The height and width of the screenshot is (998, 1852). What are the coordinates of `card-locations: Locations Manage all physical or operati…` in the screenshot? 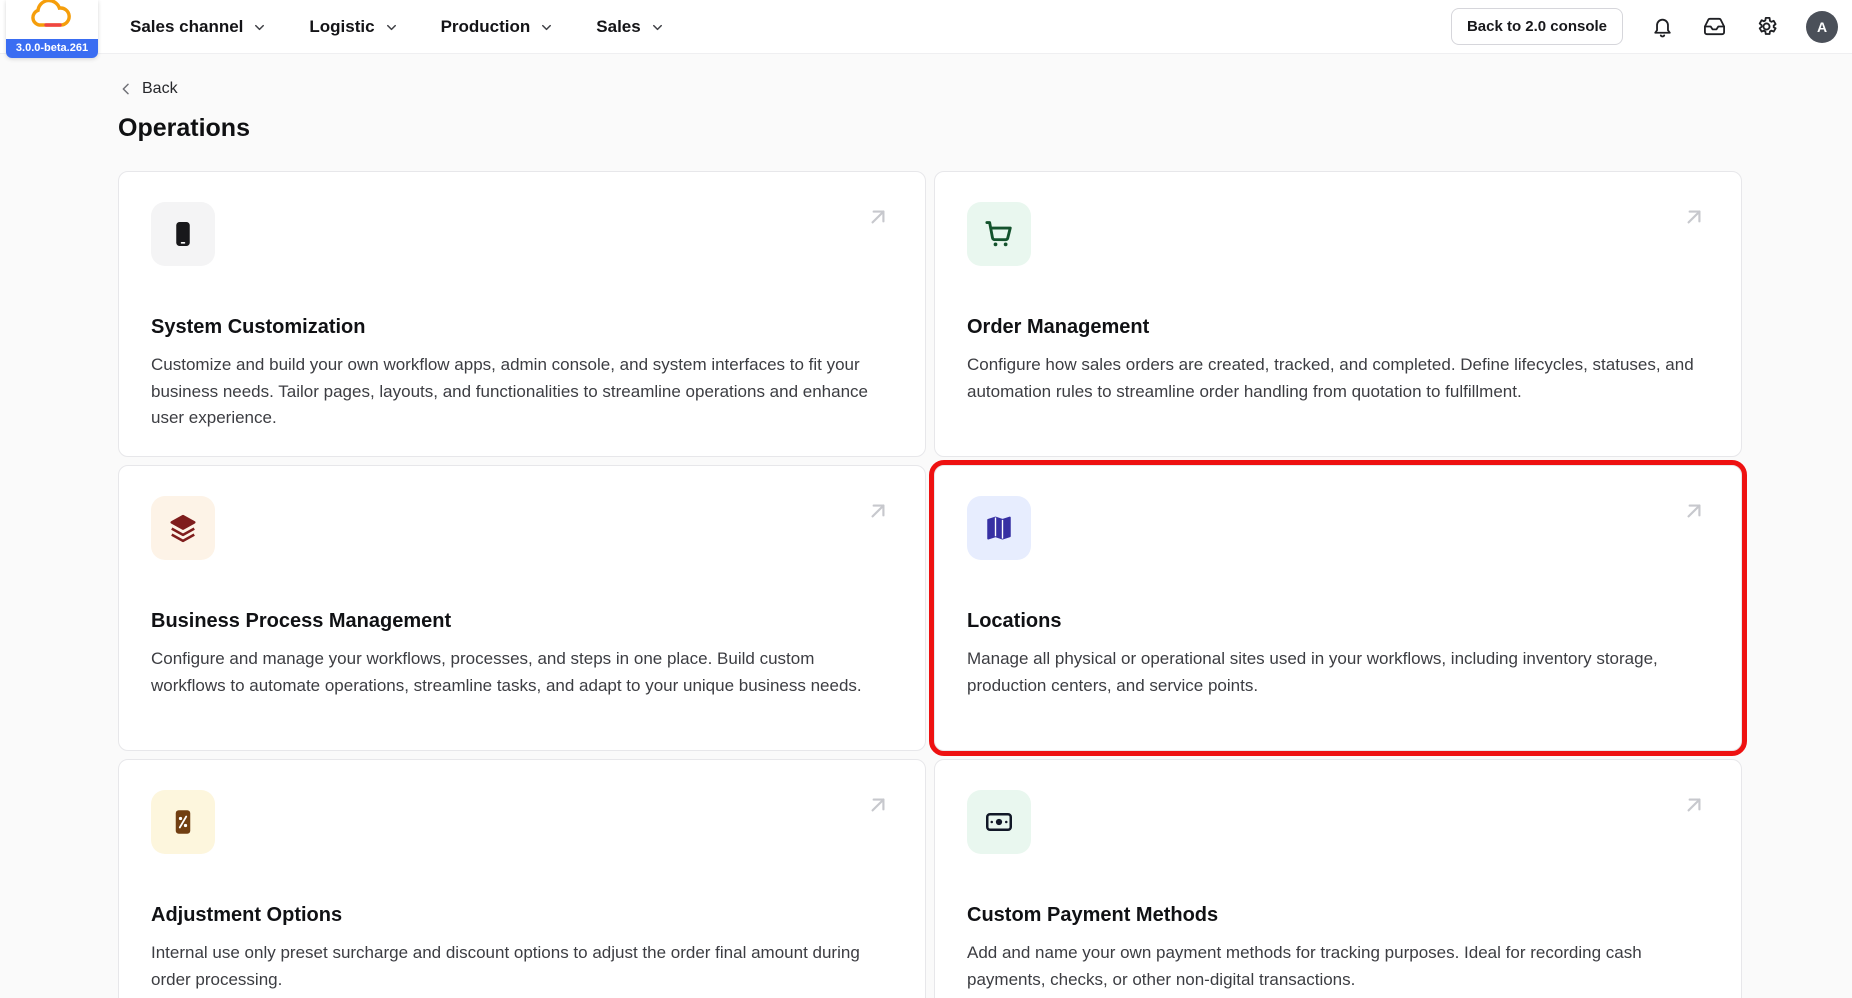 It's located at (1338, 608).